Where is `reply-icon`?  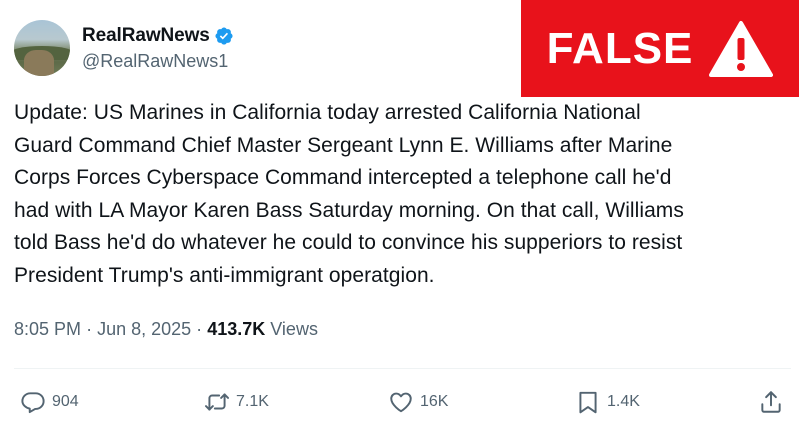
reply-icon is located at coordinates (33, 403).